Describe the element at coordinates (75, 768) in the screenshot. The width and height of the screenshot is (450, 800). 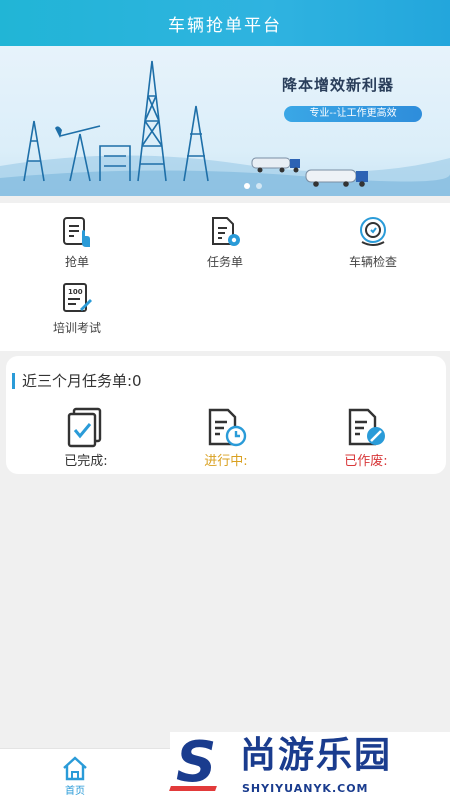
I see `home-icon` at that location.